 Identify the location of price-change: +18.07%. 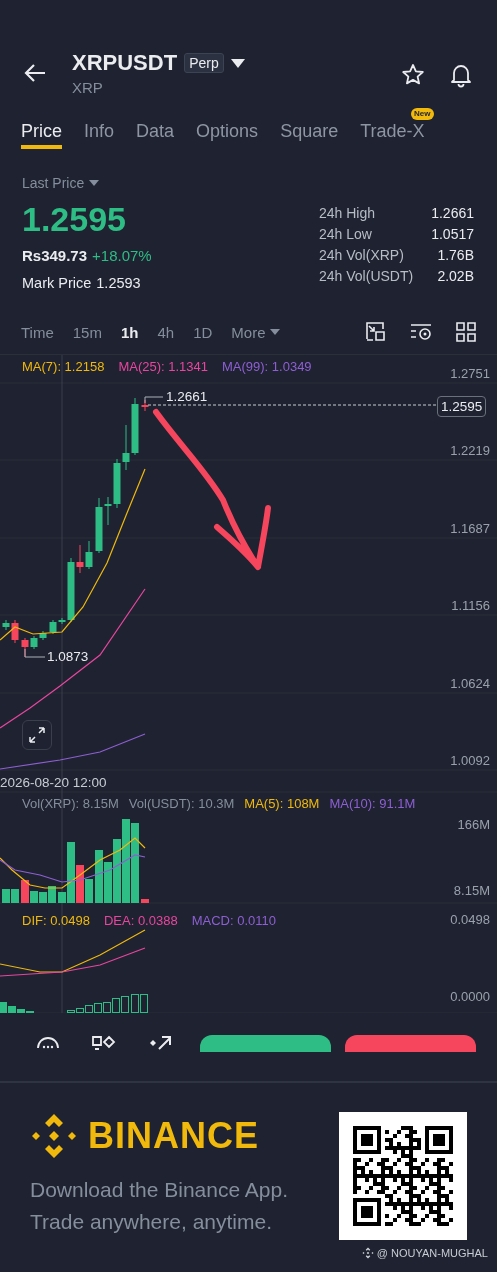
(122, 255).